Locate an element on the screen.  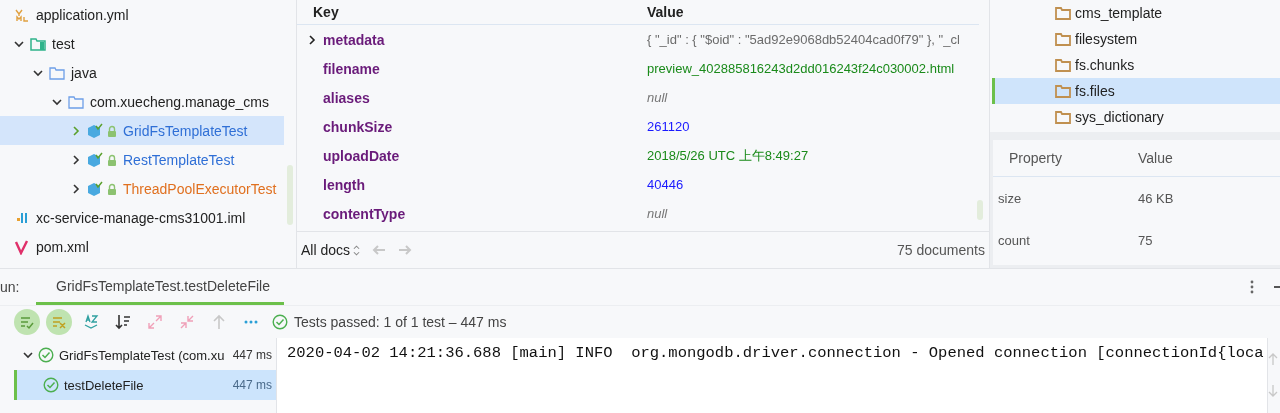
tree-item: xc-service-manage-cms31001.iml is located at coordinates (143, 217).